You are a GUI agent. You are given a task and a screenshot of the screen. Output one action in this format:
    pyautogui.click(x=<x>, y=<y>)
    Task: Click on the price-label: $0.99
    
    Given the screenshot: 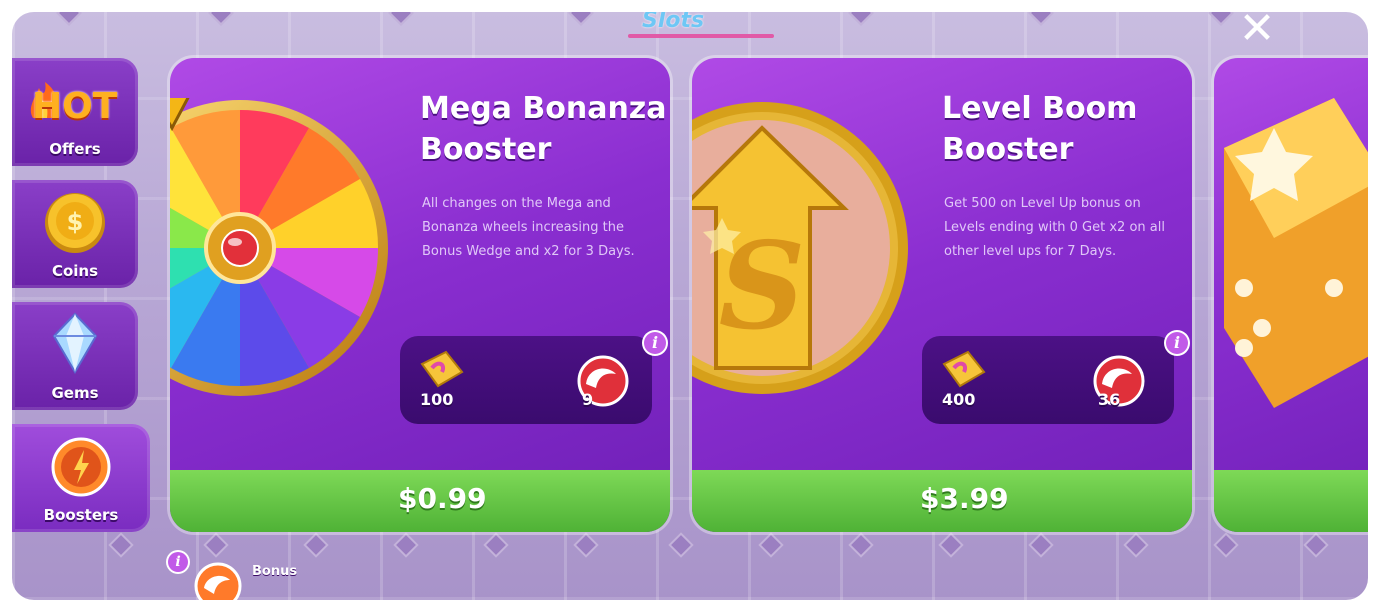 What is the action you would take?
    pyautogui.click(x=442, y=498)
    